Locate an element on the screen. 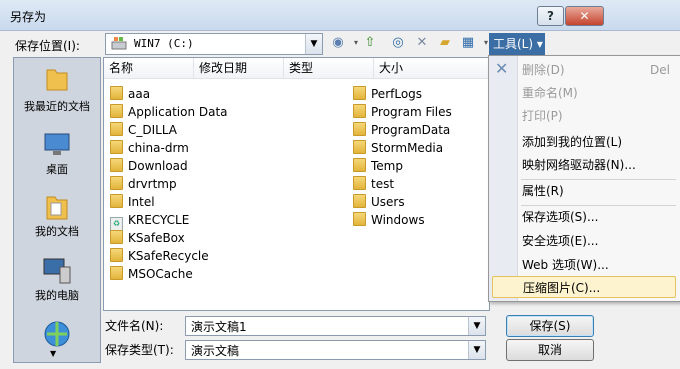  list-item: Users is located at coordinates (379, 202).